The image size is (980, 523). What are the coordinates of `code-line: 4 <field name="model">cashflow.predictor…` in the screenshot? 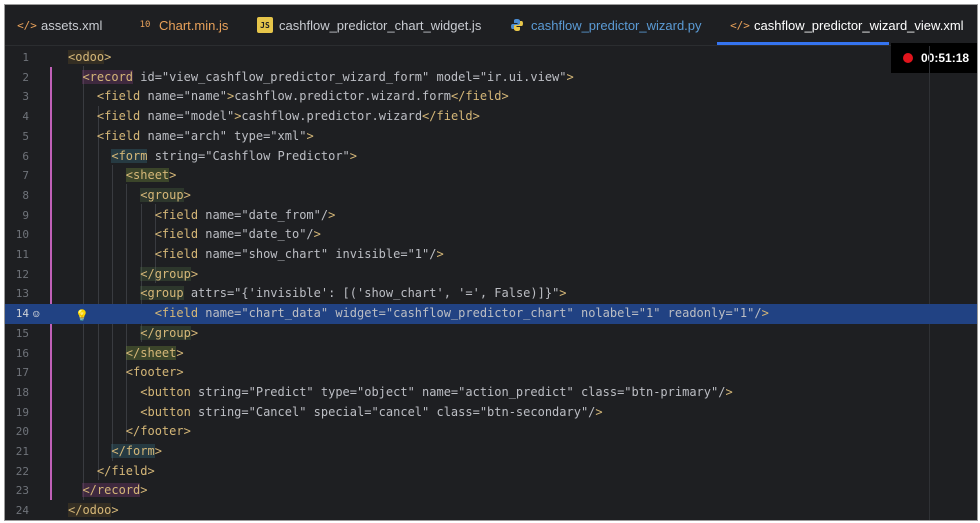 It's located at (491, 117).